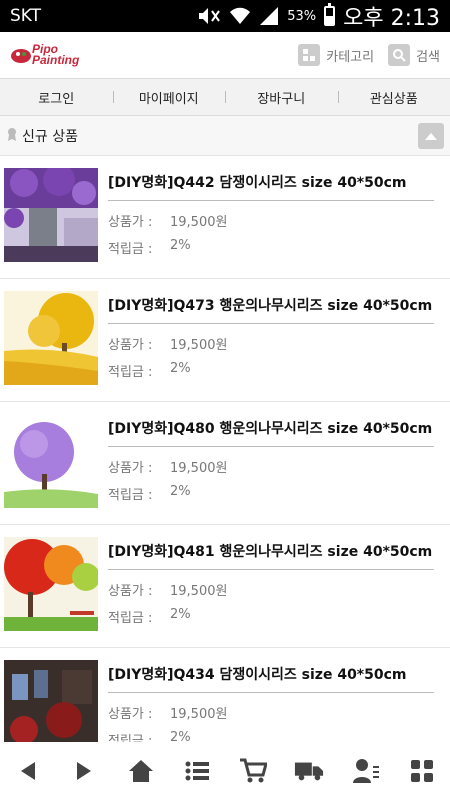  I want to click on delivery-icon, so click(309, 771).